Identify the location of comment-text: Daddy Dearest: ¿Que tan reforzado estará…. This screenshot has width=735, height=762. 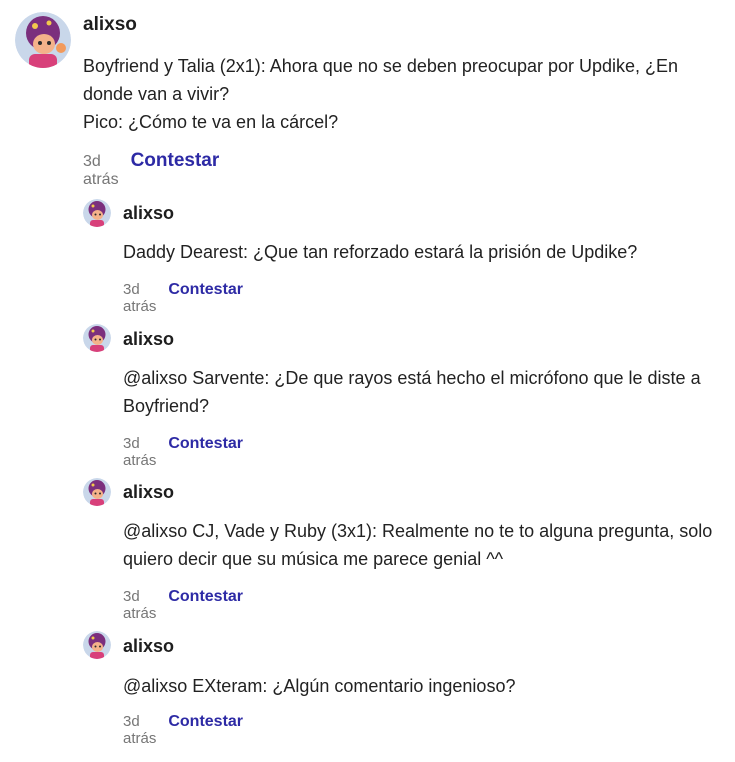
(380, 252).